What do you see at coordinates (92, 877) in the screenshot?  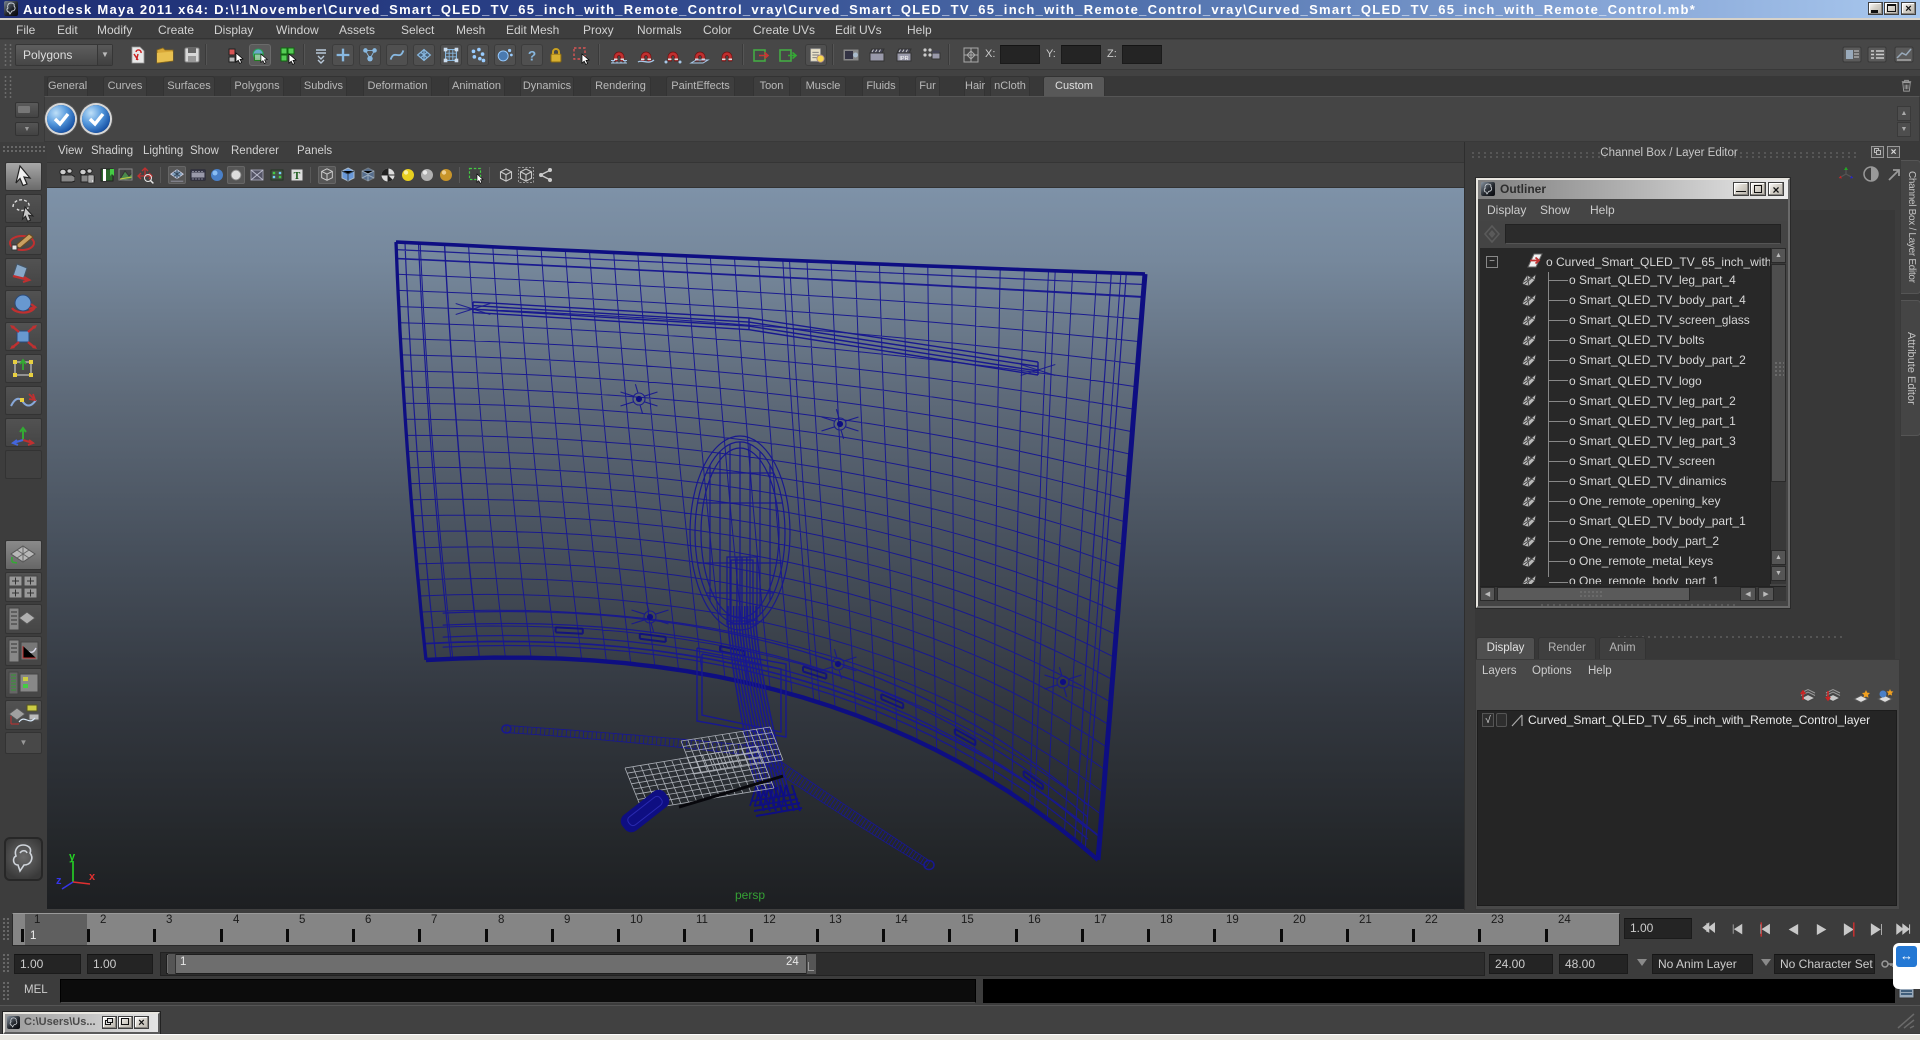 I see `svg-text: x` at bounding box center [92, 877].